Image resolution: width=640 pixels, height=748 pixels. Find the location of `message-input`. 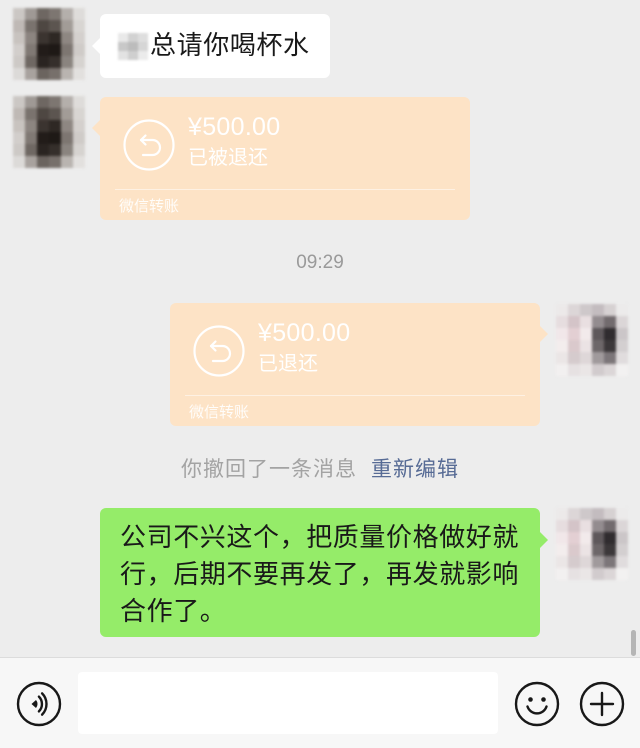

message-input is located at coordinates (288, 703).